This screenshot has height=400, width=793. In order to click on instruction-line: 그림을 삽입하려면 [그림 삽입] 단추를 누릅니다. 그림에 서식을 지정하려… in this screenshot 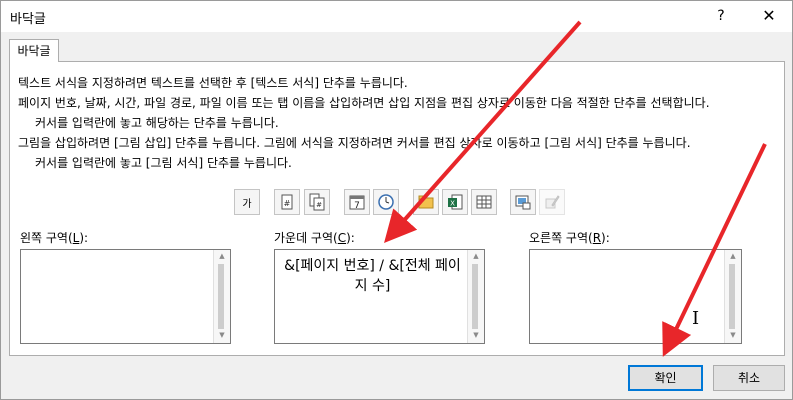, I will do `click(354, 143)`.